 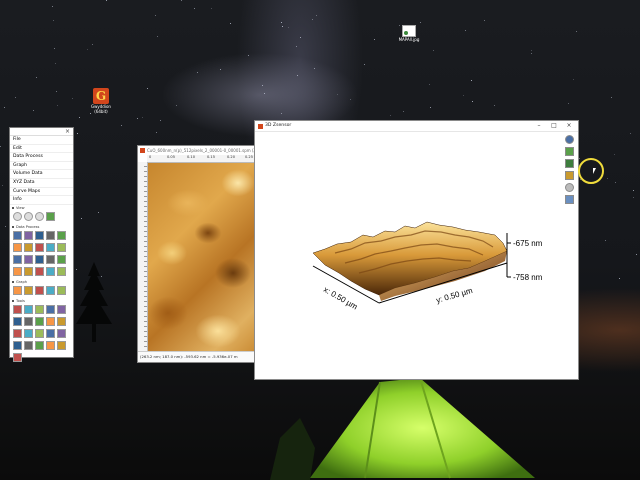 I want to click on scale-icon, so click(x=569, y=151).